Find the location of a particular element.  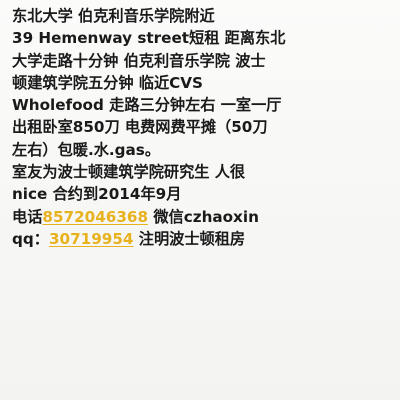

phone-label: 电话 is located at coordinates (27, 216).